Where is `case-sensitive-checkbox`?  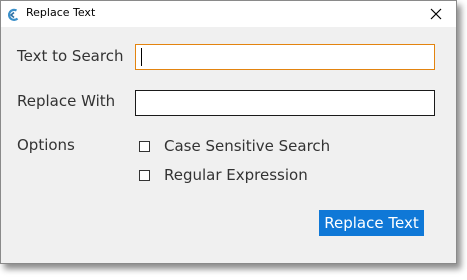
case-sensitive-checkbox is located at coordinates (144, 146).